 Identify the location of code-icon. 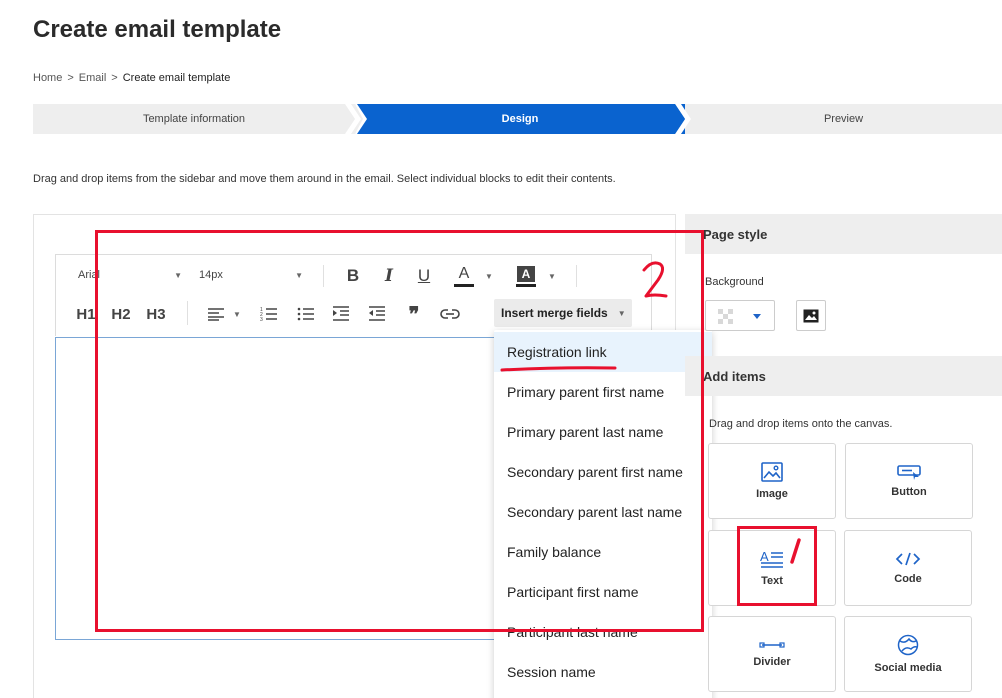
(908, 559).